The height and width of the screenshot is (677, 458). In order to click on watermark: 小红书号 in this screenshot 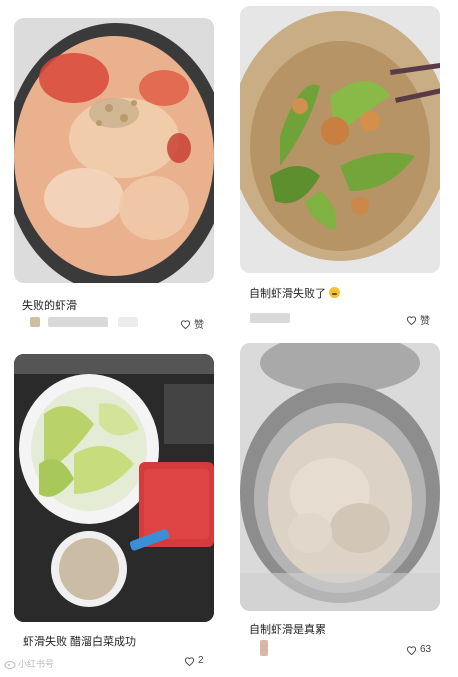, I will do `click(29, 663)`.